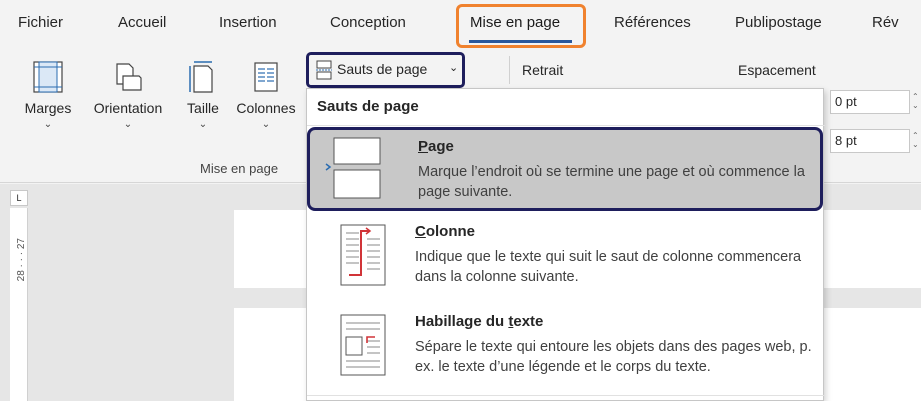 Image resolution: width=921 pixels, height=401 pixels. I want to click on menu-item-title: Habillage du texte, so click(479, 321).